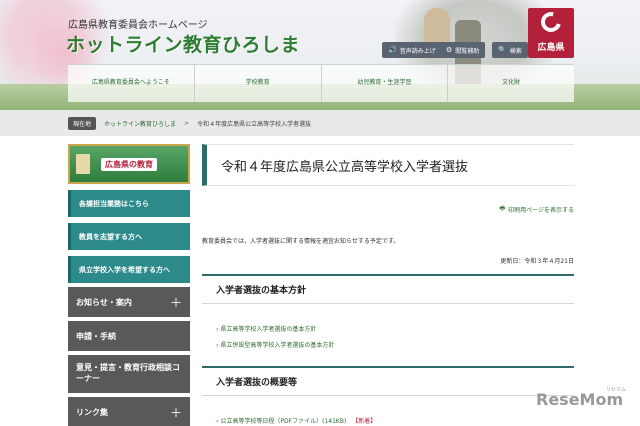 This screenshot has height=426, width=640. I want to click on print-page-link: 🖶 印刷用ページを表示する, so click(536, 209).